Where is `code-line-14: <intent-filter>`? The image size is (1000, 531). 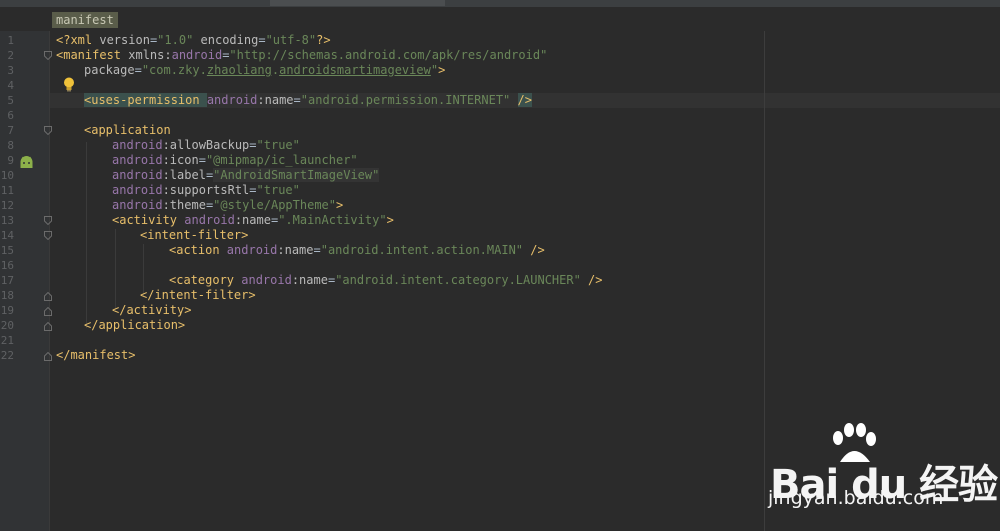 code-line-14: <intent-filter> is located at coordinates (194, 235).